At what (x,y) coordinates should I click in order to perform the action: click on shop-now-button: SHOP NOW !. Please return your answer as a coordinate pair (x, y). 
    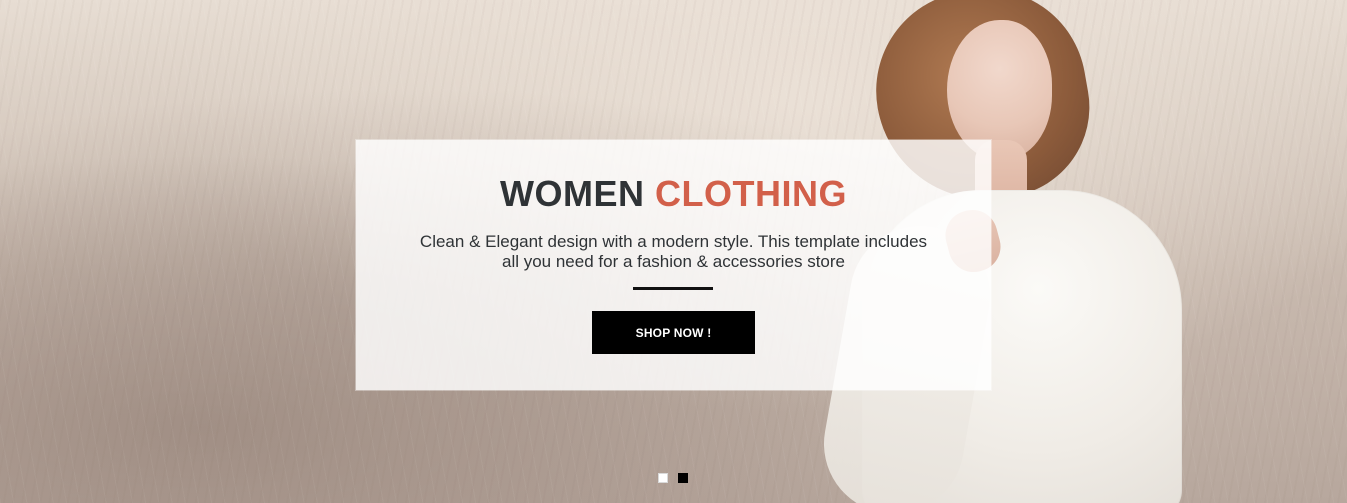
    Looking at the image, I should click on (673, 332).